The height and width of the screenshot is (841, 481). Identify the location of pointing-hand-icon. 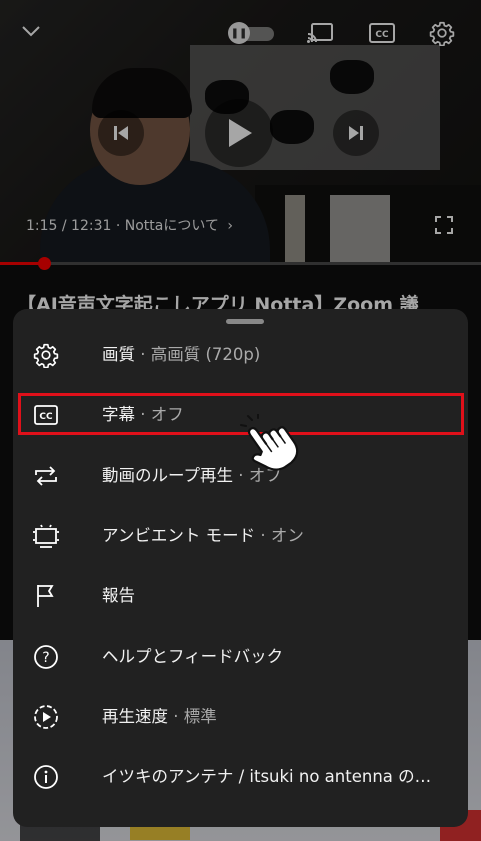
(273, 444).